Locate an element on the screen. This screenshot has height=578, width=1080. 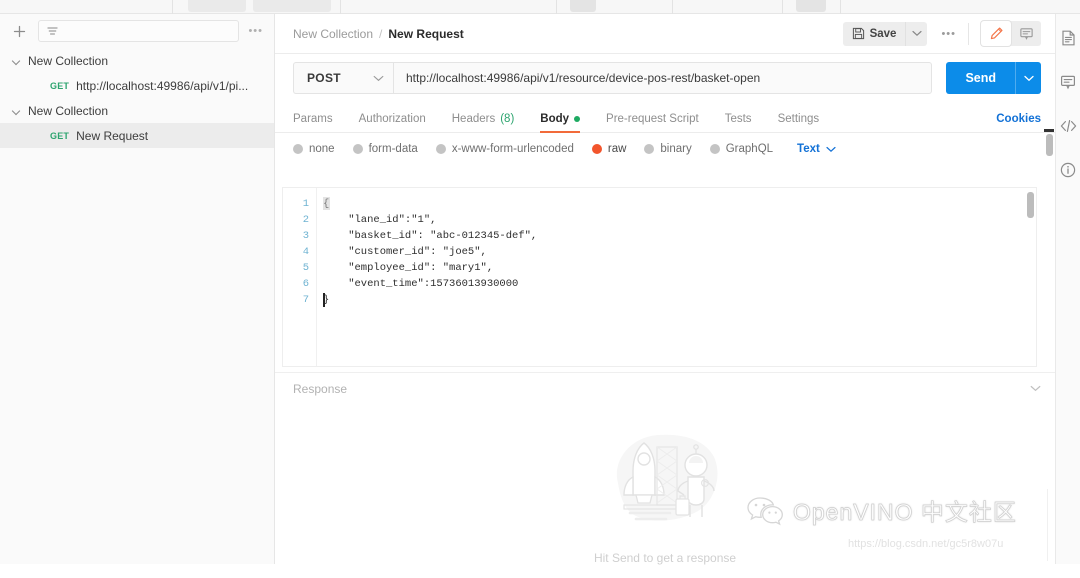
cookies-link: Cookies is located at coordinates (1018, 122).